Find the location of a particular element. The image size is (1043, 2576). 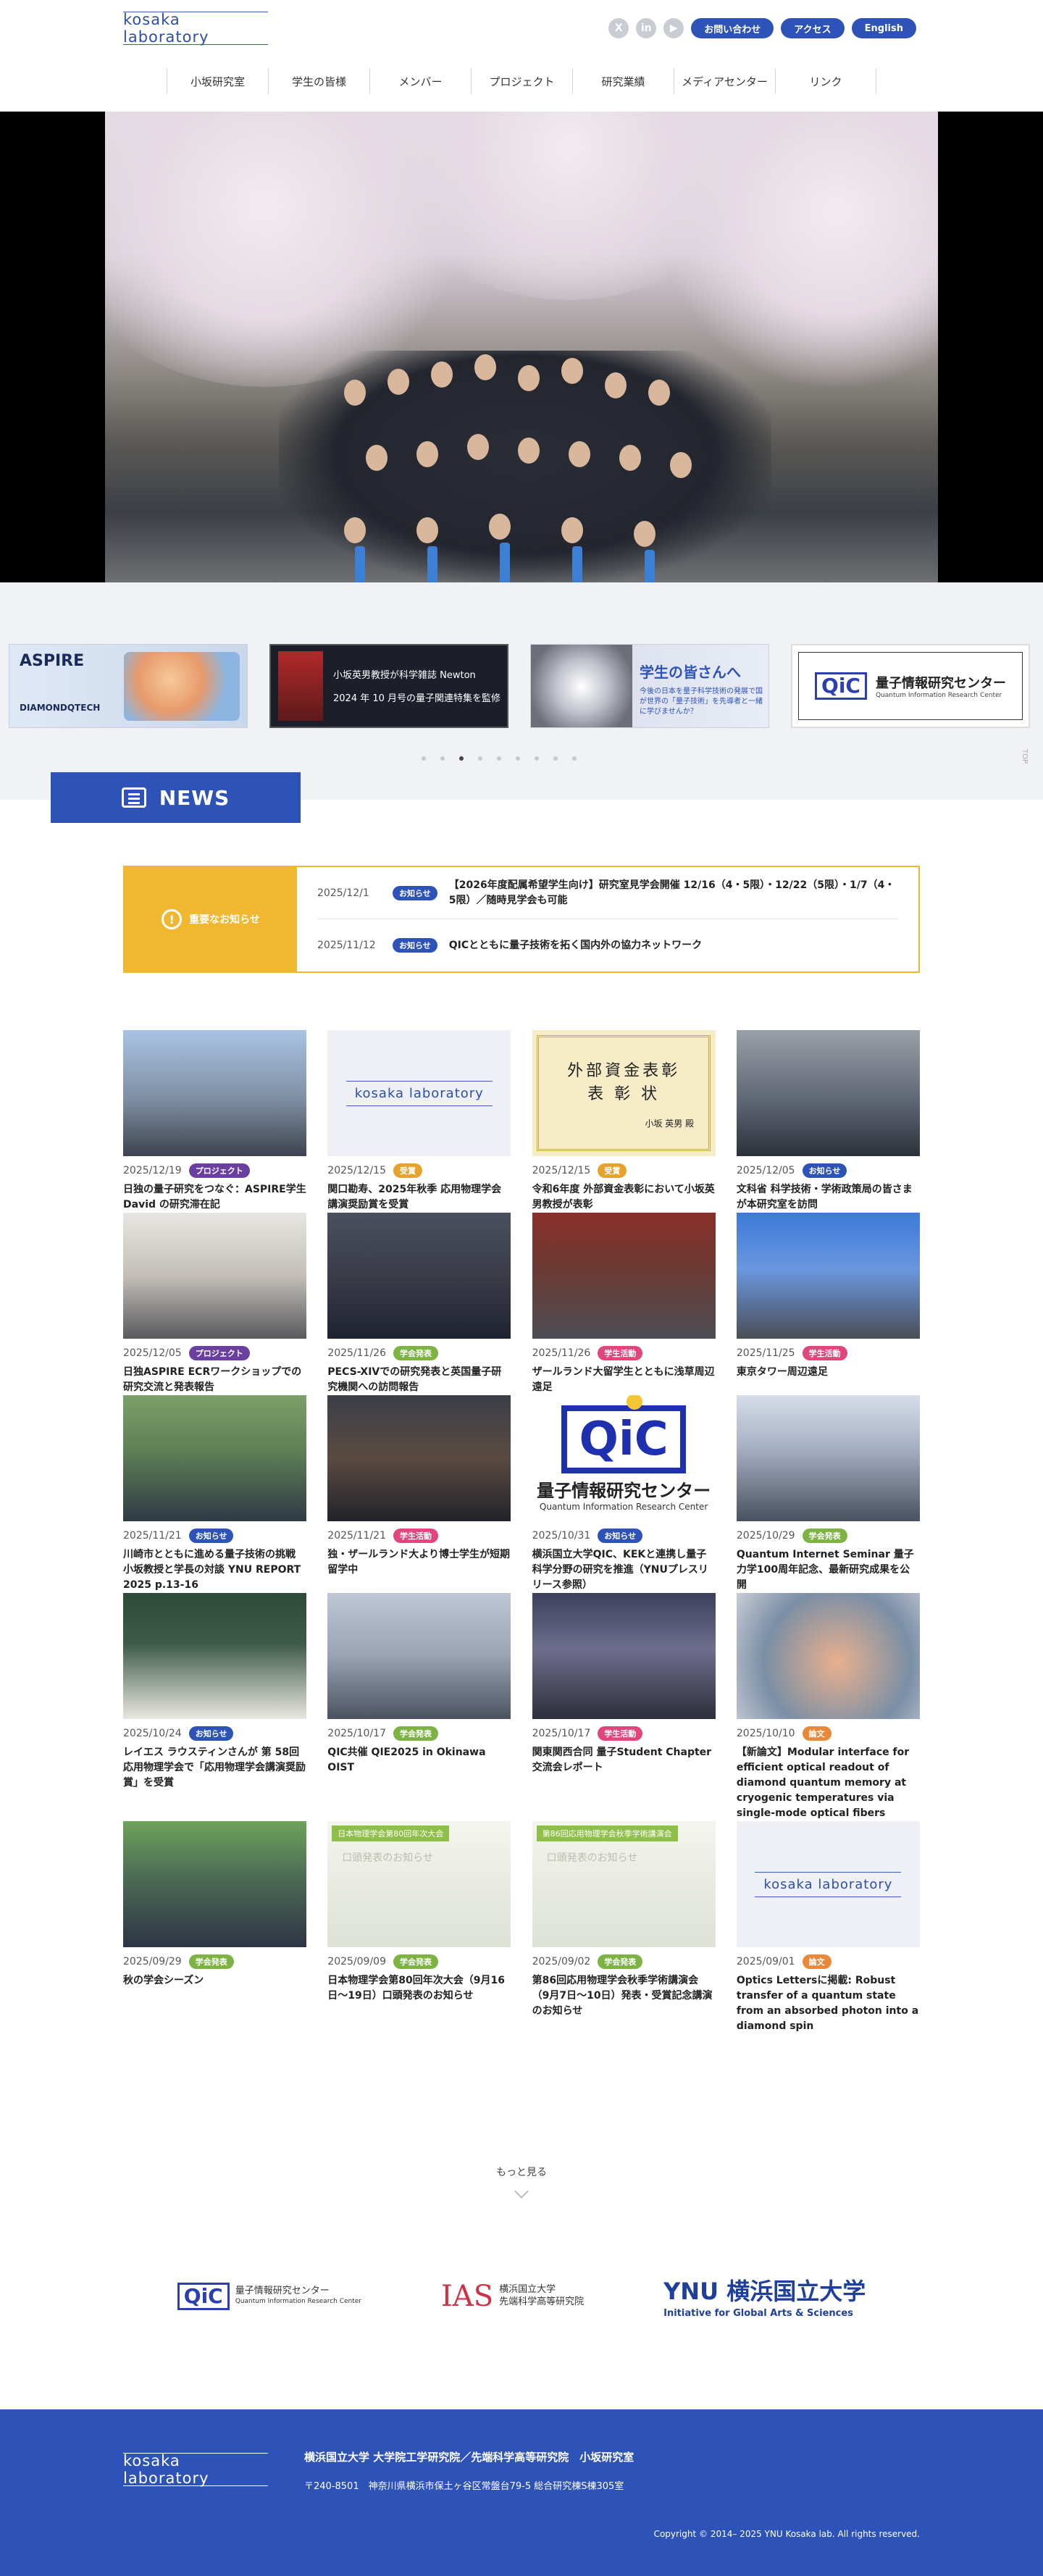

news-card: 2025/11/21 学生活動 独・ザールランド大より博士学生が短期留学中 is located at coordinates (419, 1494).